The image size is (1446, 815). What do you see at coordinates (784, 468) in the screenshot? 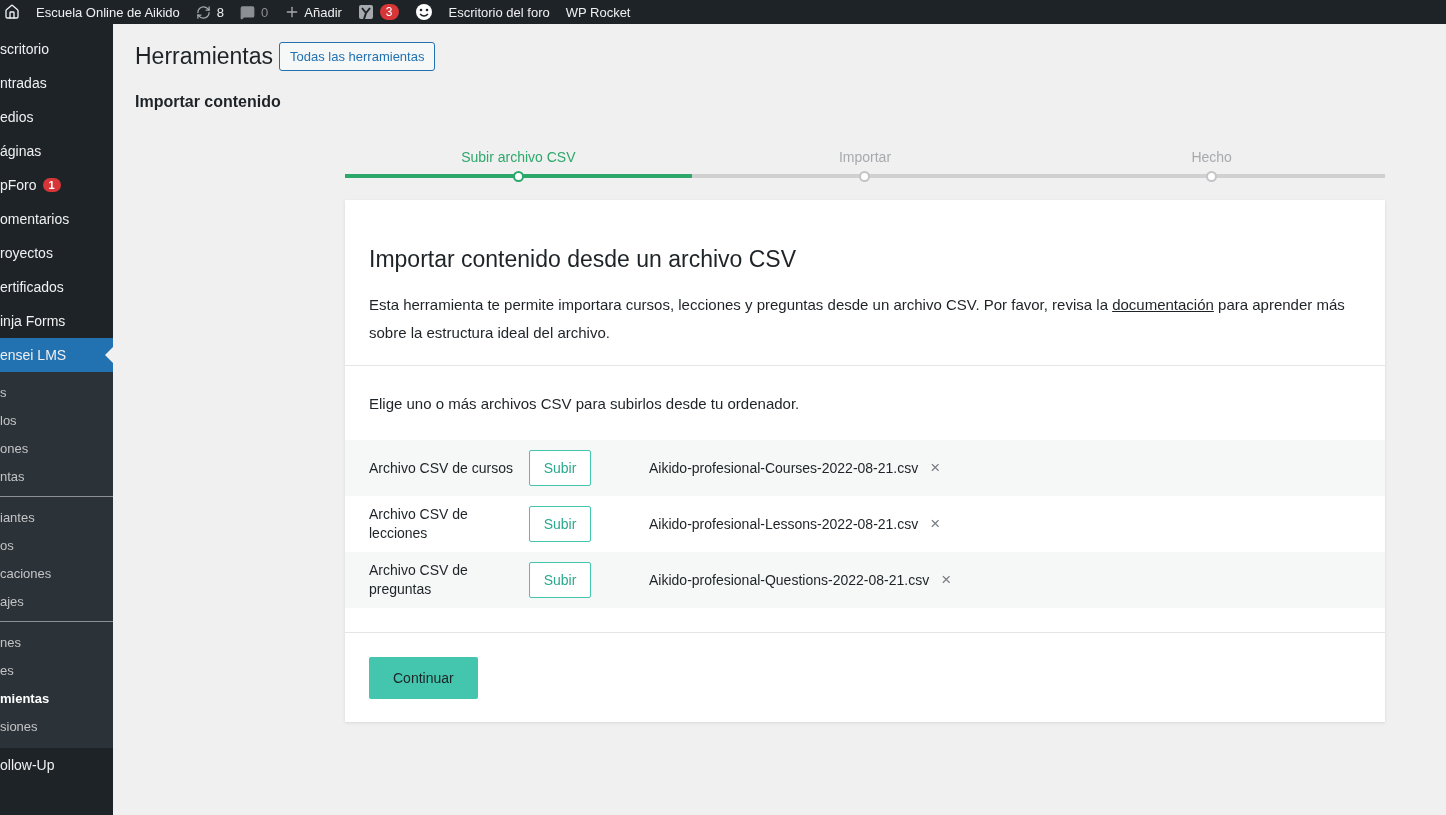
I see `file-name: Aikido-profesional-Courses-2022-08-21.csv` at bounding box center [784, 468].